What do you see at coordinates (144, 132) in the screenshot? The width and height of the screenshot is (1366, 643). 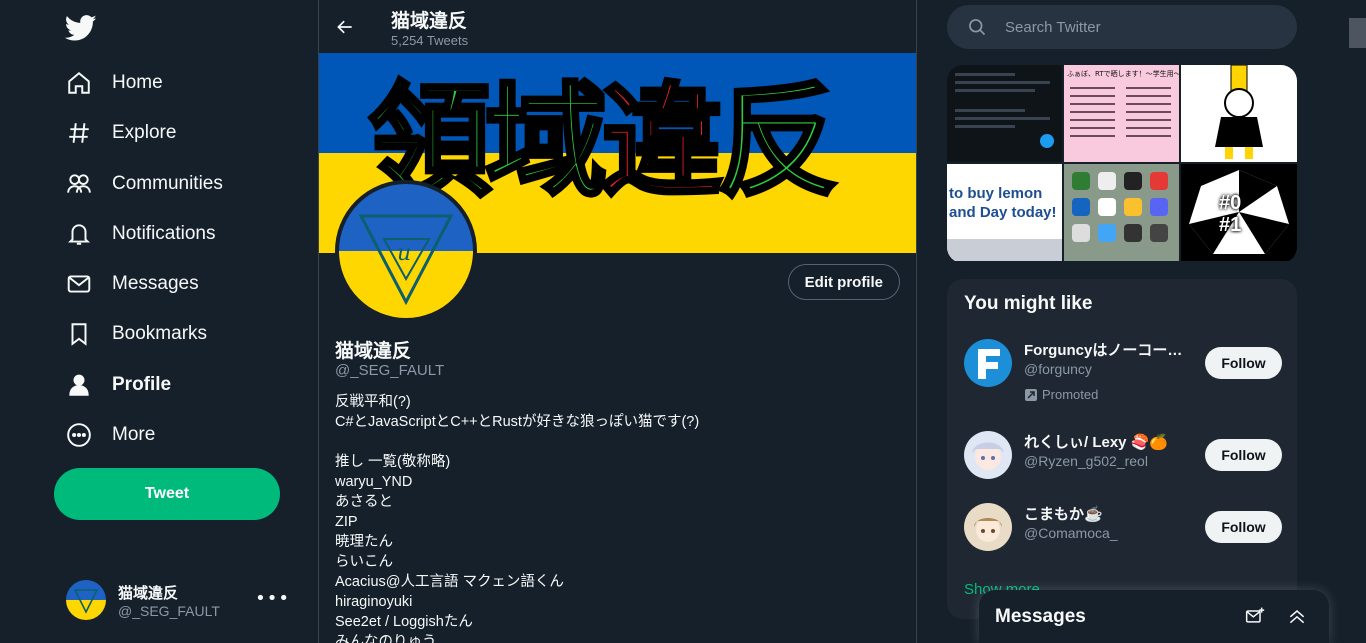 I see `nav-label: Explore` at bounding box center [144, 132].